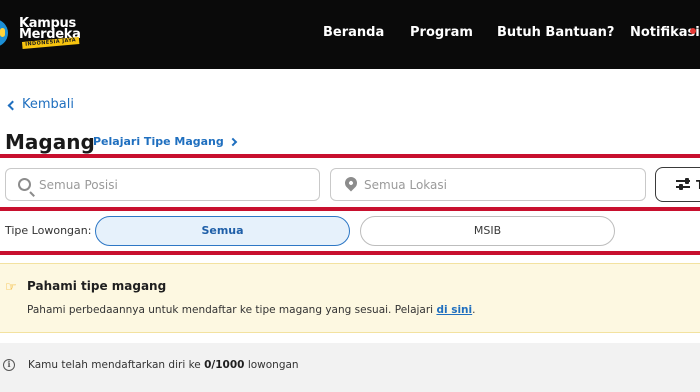 The image size is (700, 392). I want to click on learn-internship-type-link: Pelajari Tipe Magang, so click(165, 142).